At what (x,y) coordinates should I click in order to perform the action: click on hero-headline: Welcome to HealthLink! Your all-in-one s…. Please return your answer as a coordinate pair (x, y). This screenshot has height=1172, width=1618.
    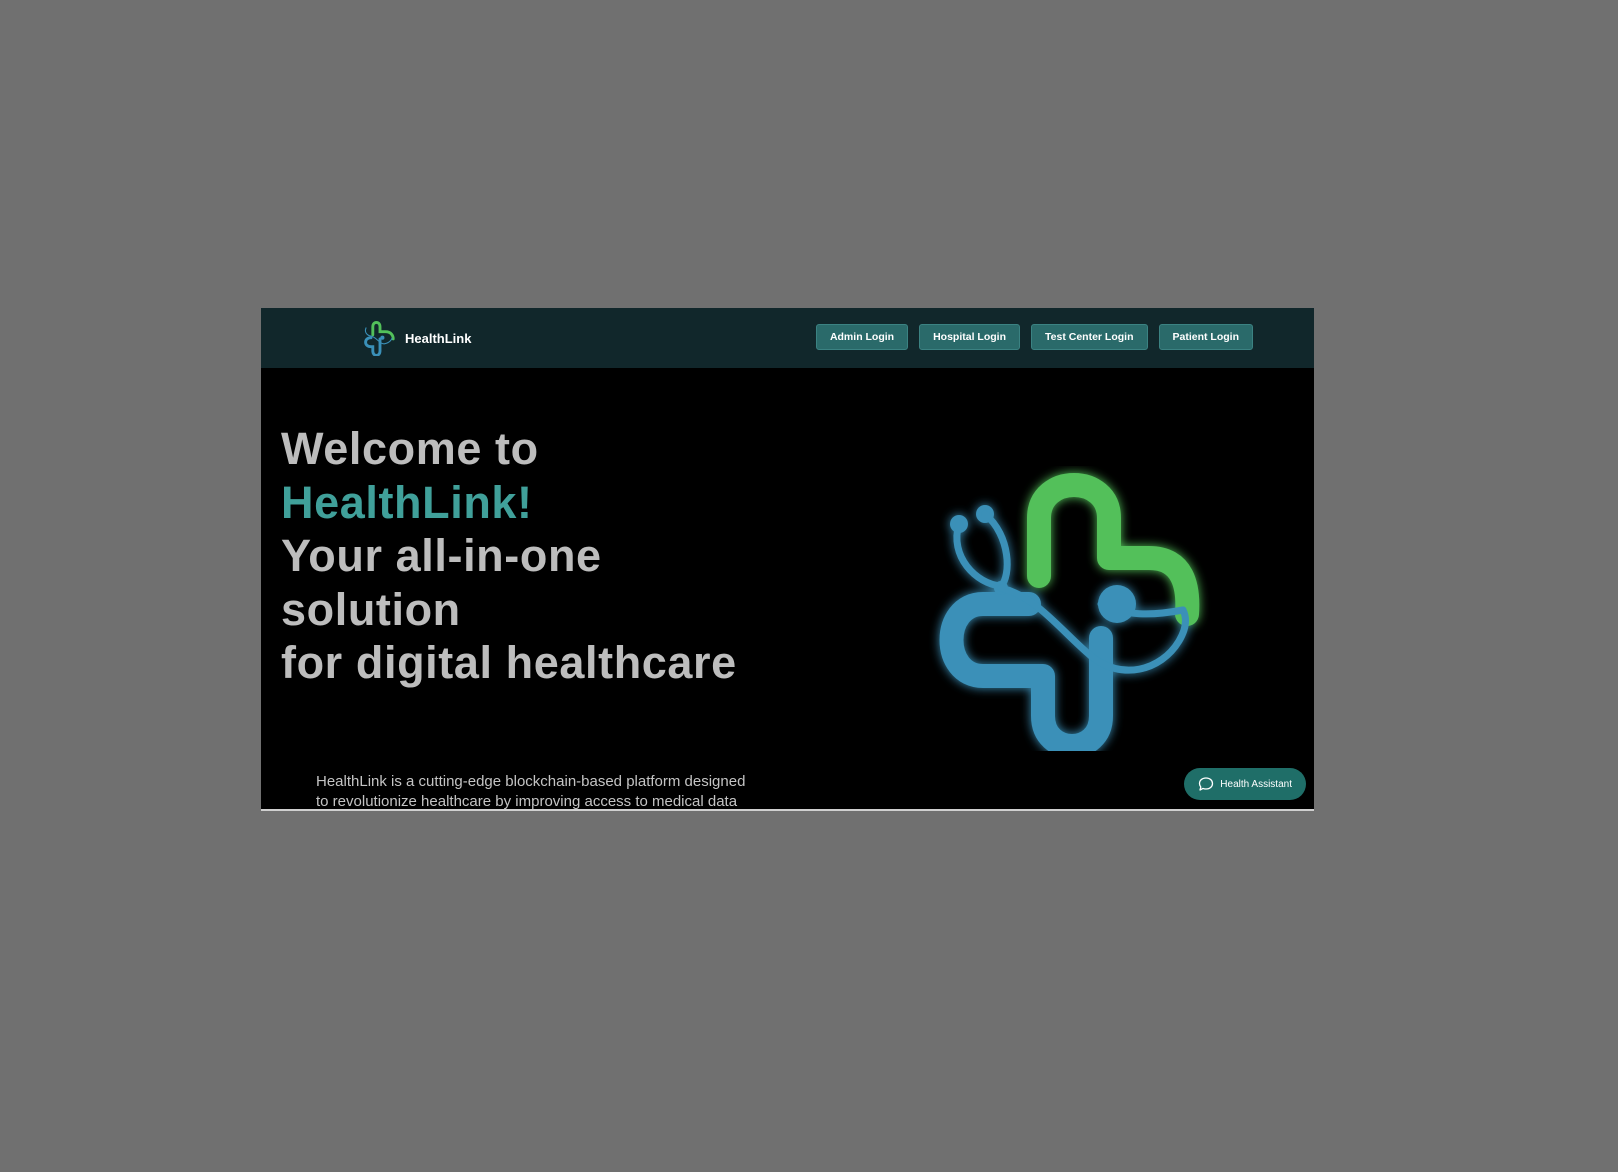
    Looking at the image, I should click on (509, 556).